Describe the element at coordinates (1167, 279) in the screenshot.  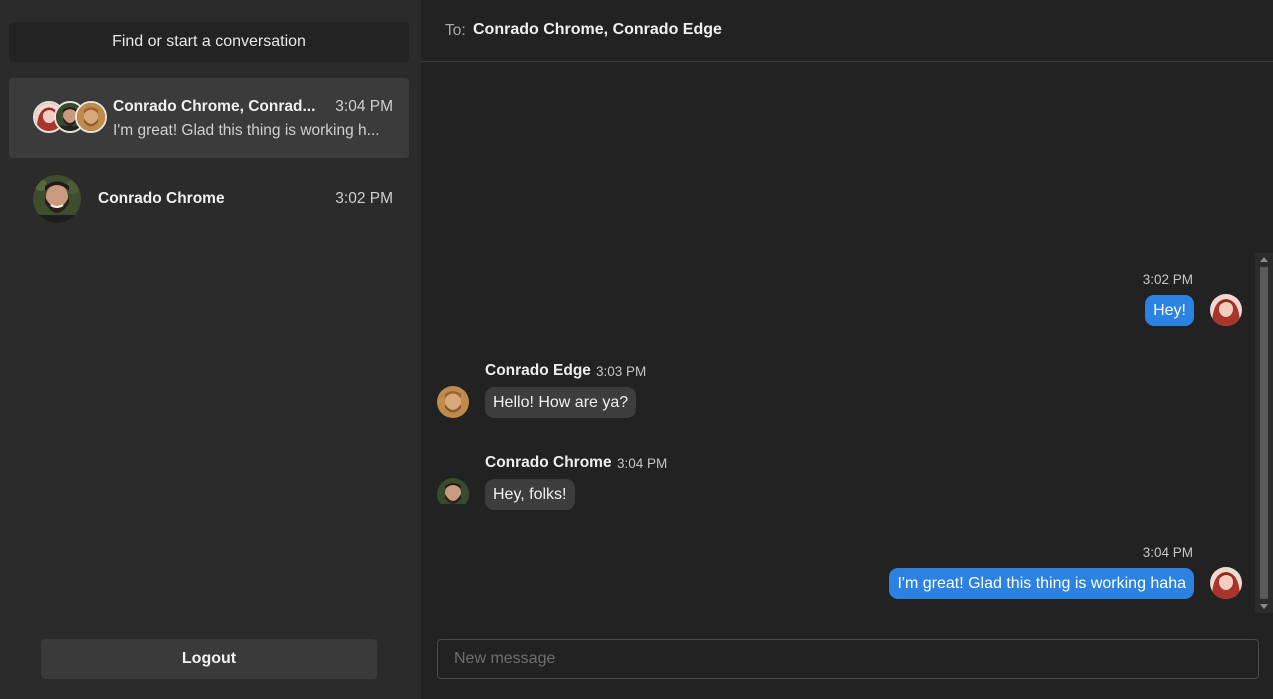
I see `message-time: 3:02 PM` at that location.